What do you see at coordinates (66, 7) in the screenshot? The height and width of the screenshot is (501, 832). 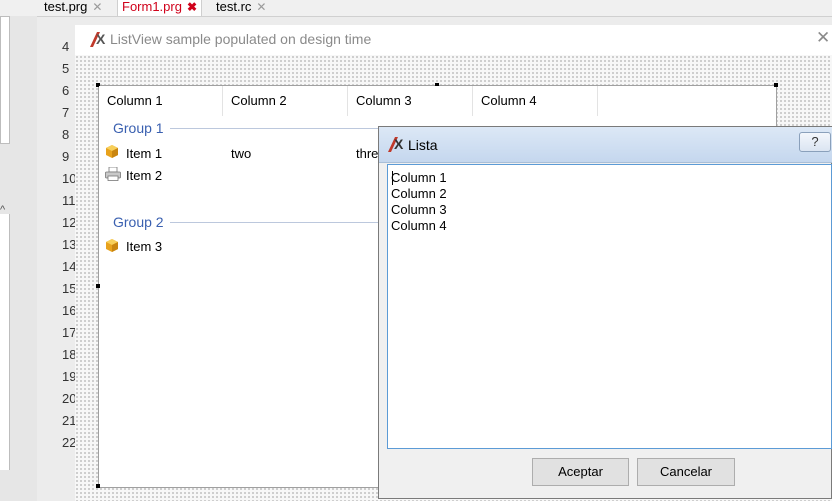 I see `tab-label: test.prg` at bounding box center [66, 7].